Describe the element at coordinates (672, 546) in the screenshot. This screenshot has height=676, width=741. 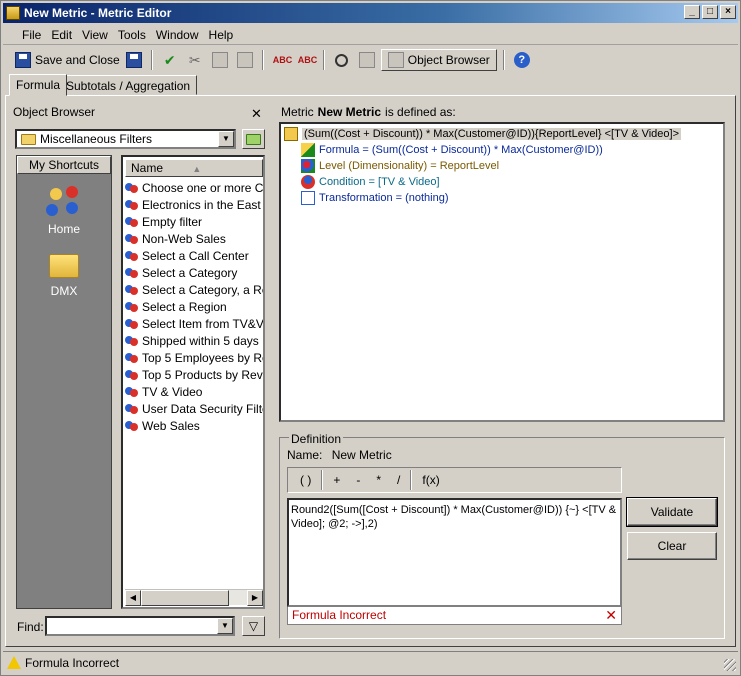
I see `clear-button: Clear` at that location.